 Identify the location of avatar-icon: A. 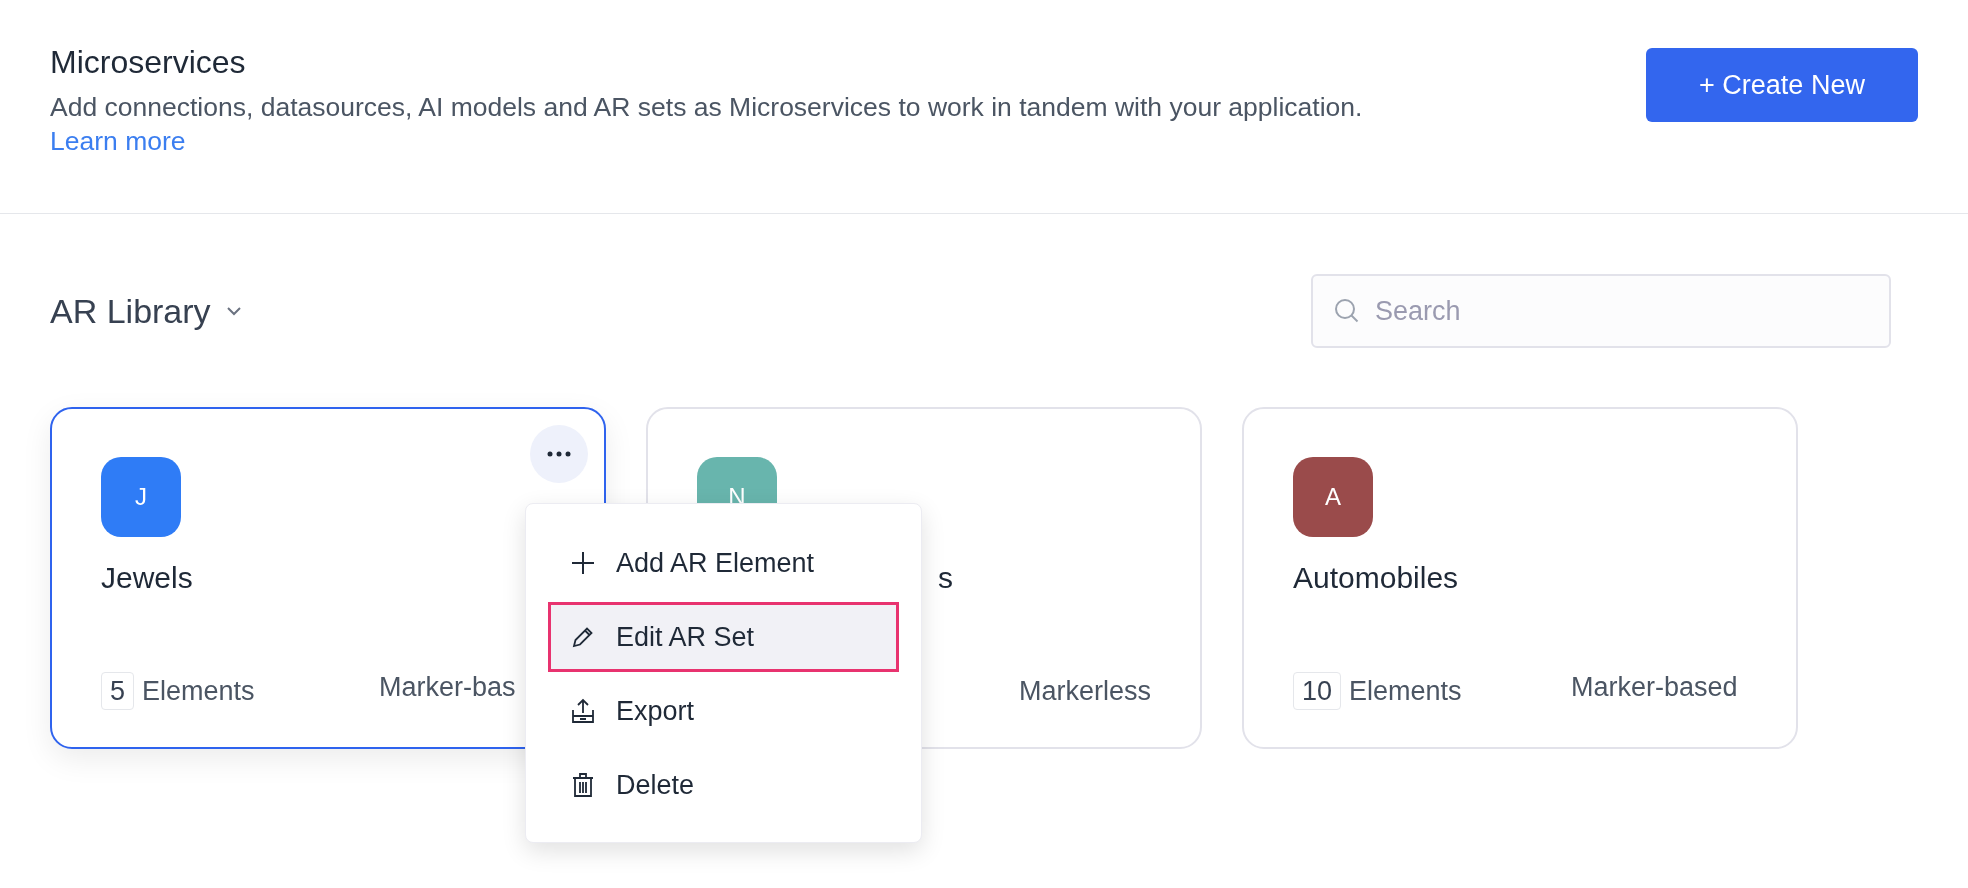
(1333, 497).